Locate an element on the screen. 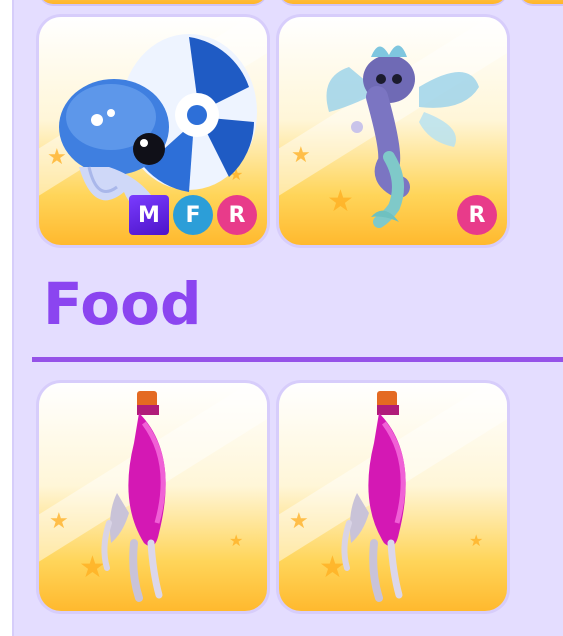 The width and height of the screenshot is (563, 636). pet-badges: M F R is located at coordinates (193, 215).